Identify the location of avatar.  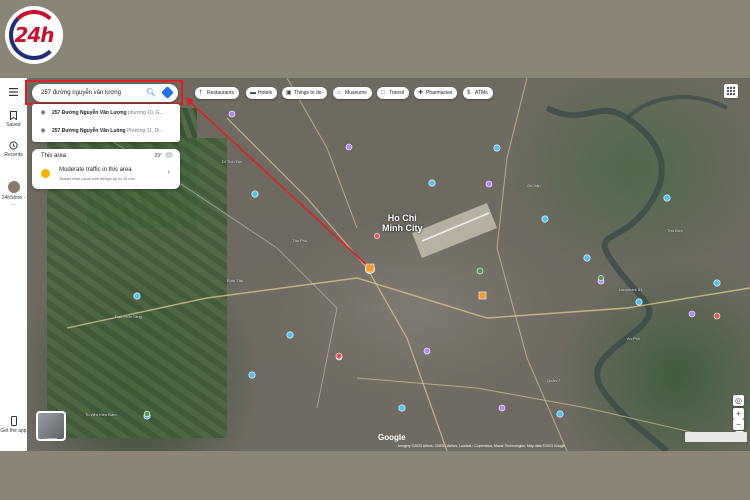
(13, 187).